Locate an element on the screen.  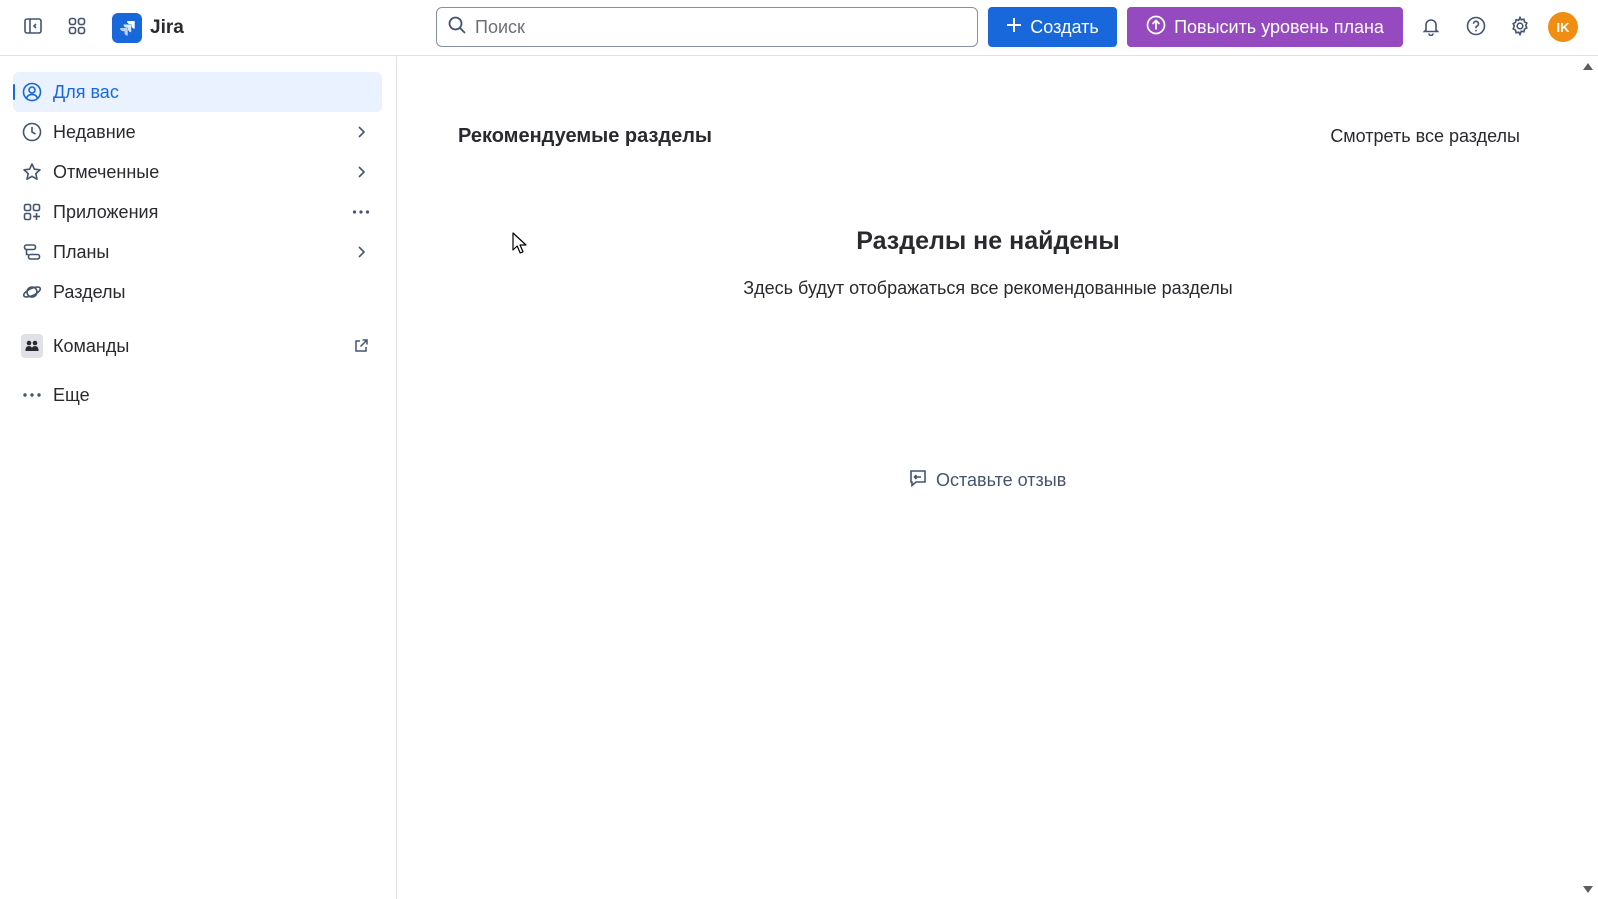
mouse-cursor-icon is located at coordinates (520, 246).